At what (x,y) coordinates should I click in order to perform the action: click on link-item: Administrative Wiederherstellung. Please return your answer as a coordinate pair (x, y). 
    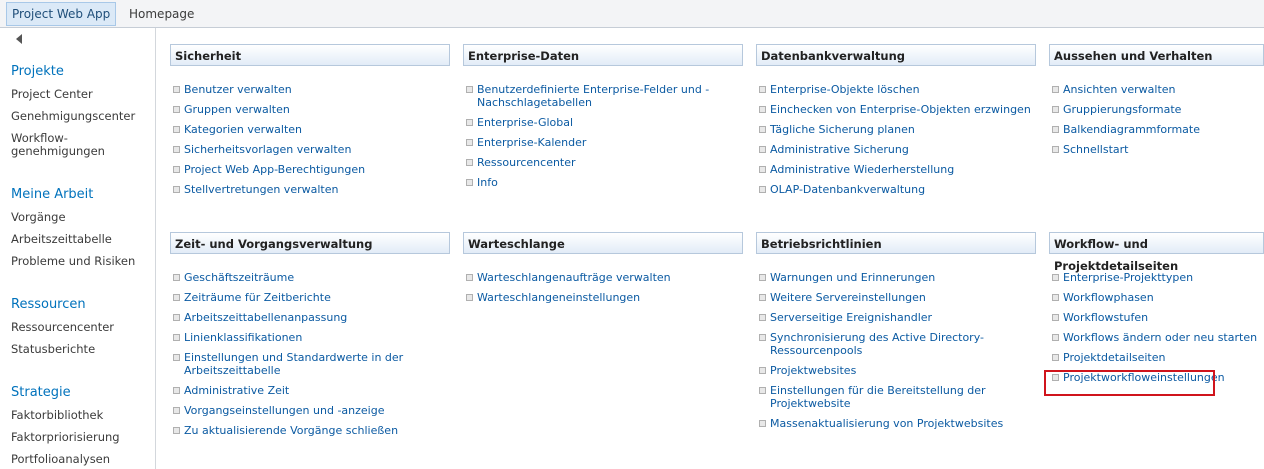
    Looking at the image, I should click on (901, 169).